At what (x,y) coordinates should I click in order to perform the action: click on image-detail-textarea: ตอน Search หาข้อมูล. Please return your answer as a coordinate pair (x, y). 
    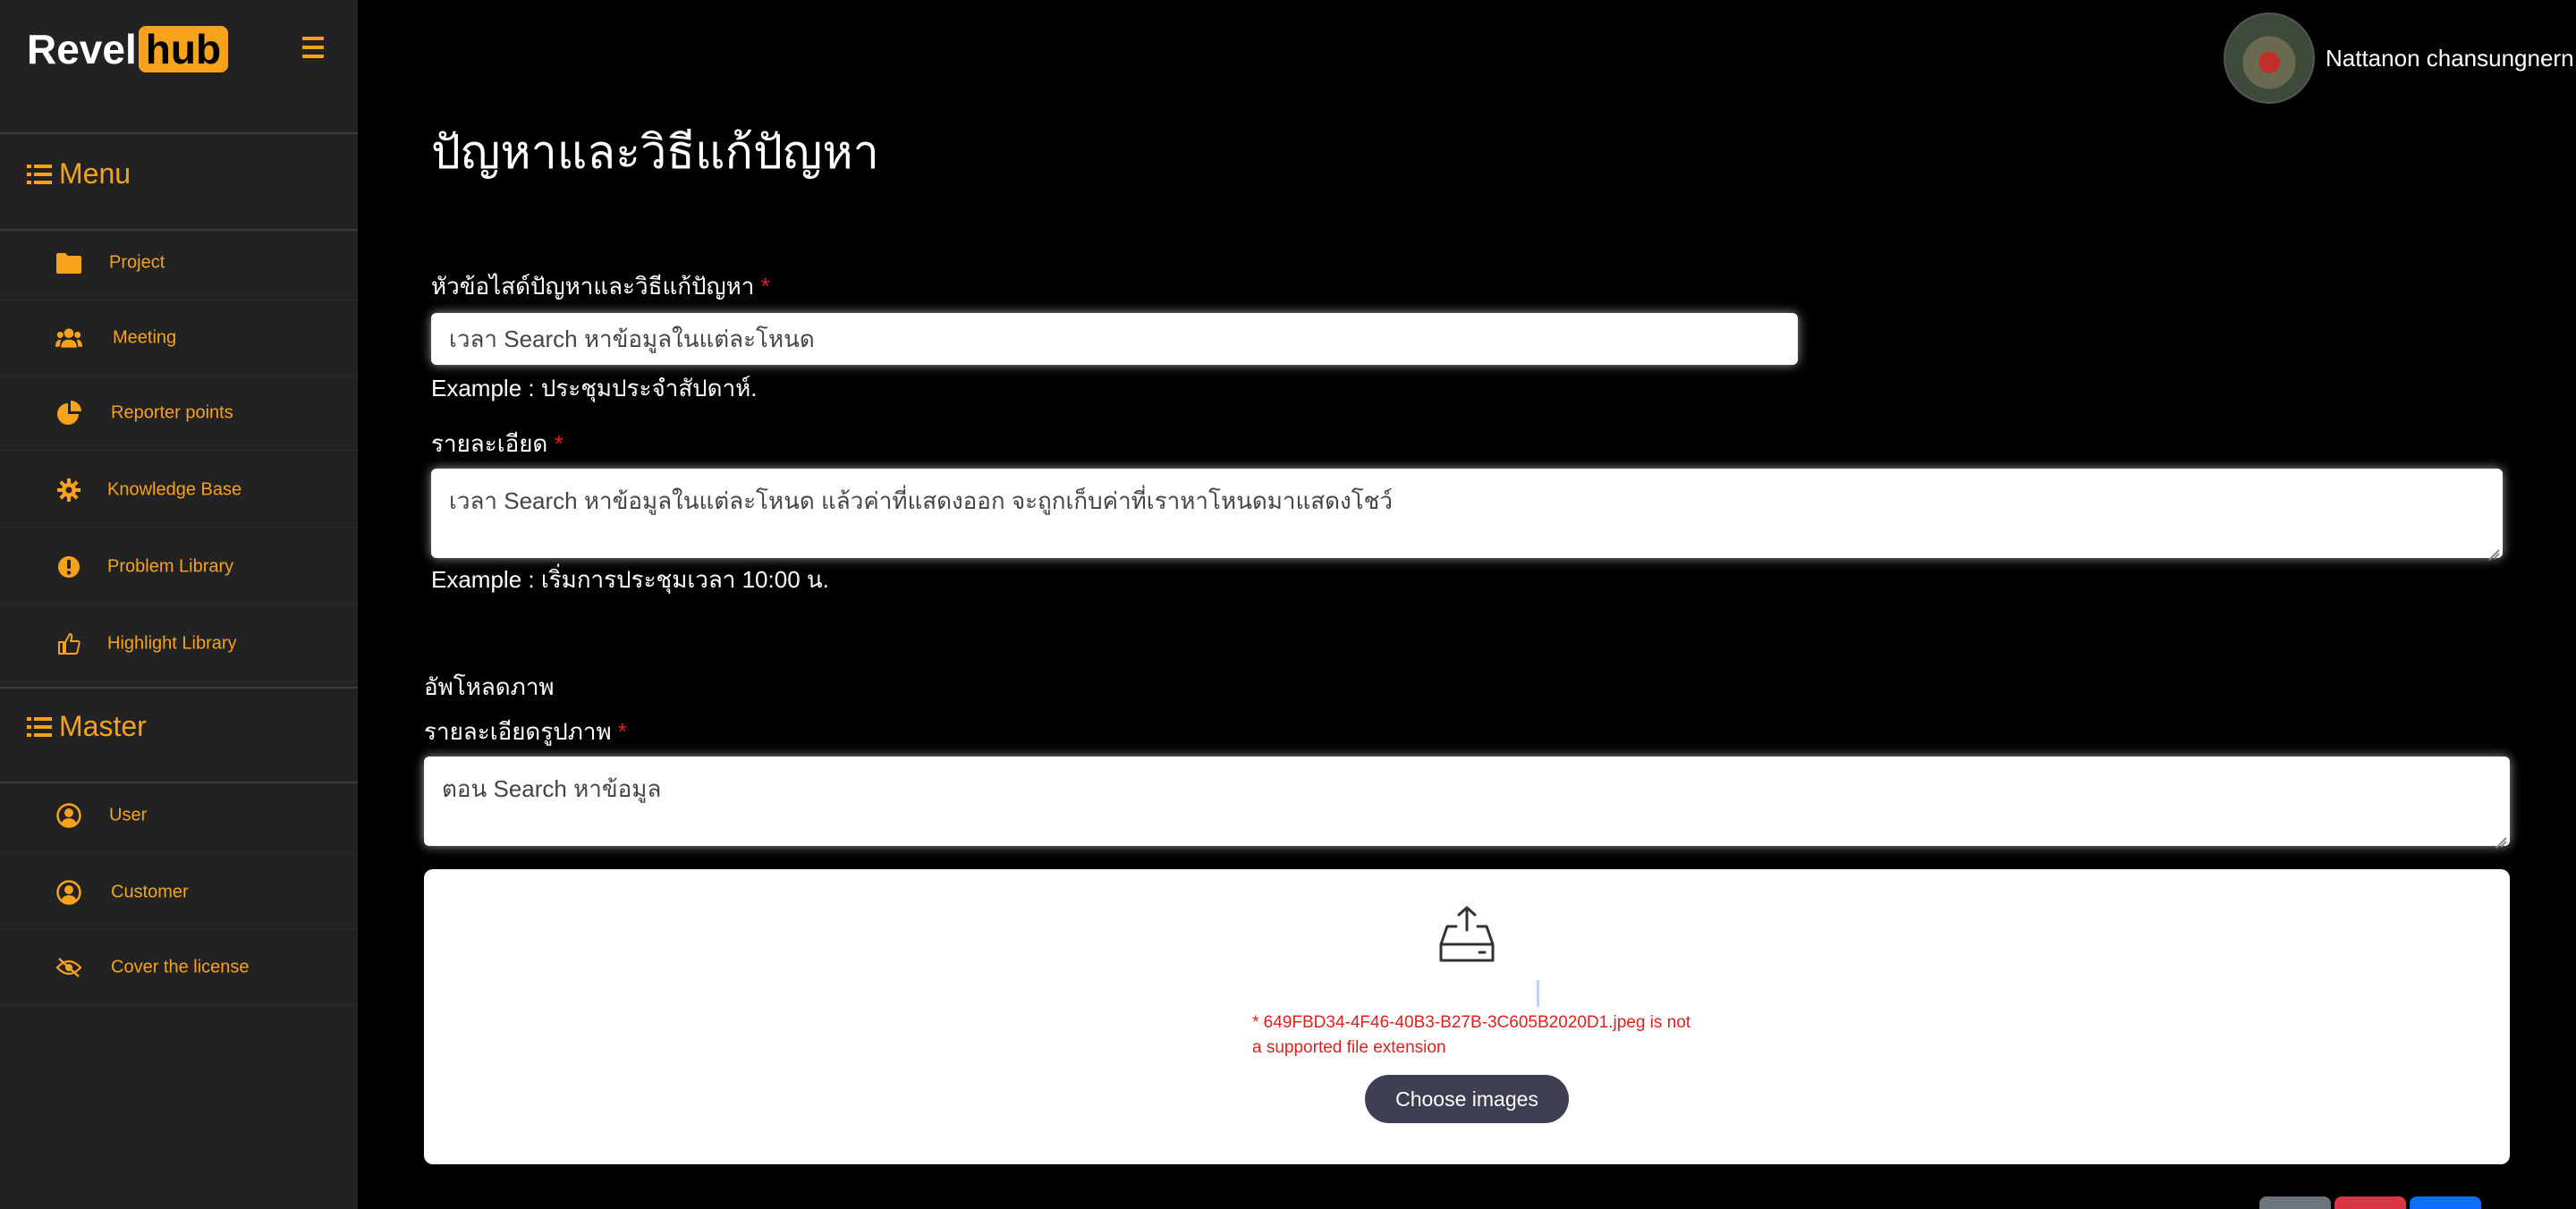
    Looking at the image, I should click on (1467, 803).